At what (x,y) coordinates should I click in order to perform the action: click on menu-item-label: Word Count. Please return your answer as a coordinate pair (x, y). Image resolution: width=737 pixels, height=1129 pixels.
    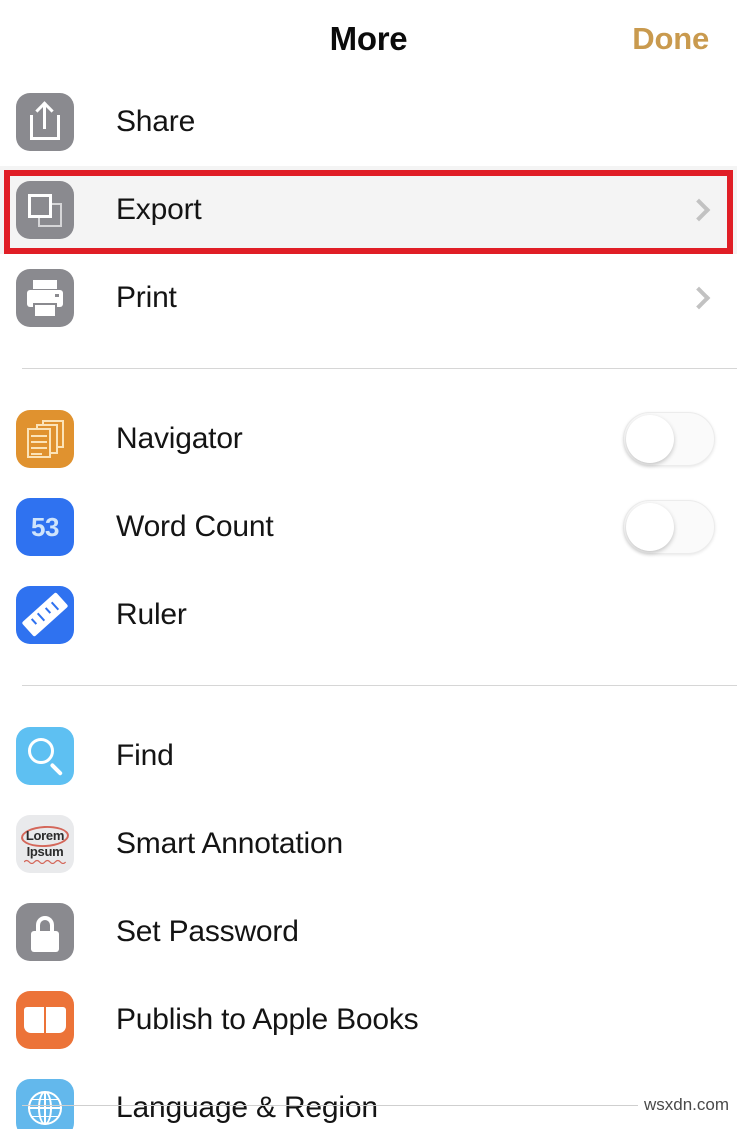
    Looking at the image, I should click on (195, 526).